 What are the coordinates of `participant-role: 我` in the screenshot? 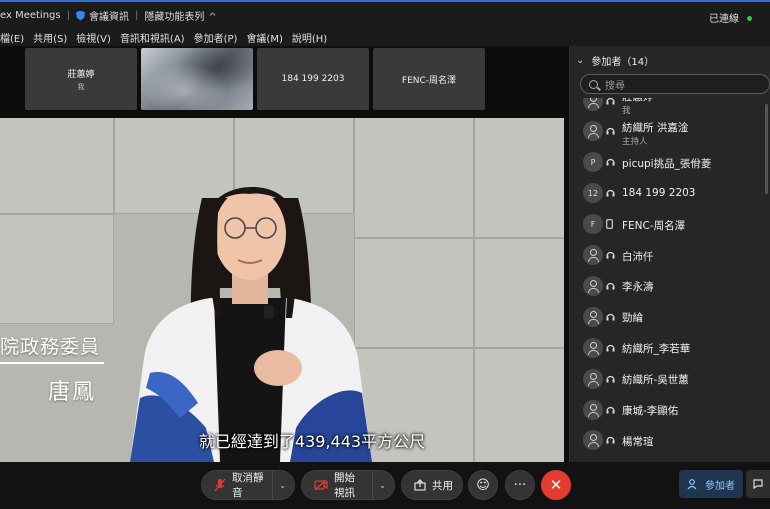 It's located at (626, 111).